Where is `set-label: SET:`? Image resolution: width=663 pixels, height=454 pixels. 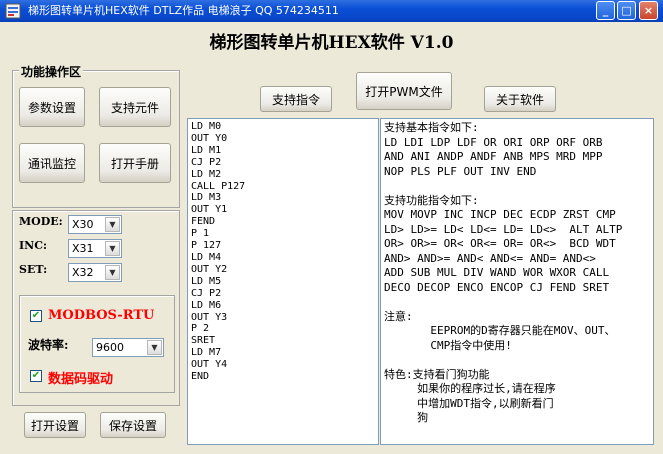 set-label: SET: is located at coordinates (33, 269).